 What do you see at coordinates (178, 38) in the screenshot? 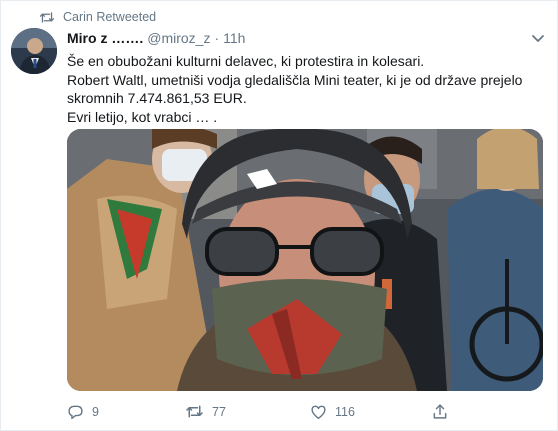
I see `author-handle: @miroz_z` at bounding box center [178, 38].